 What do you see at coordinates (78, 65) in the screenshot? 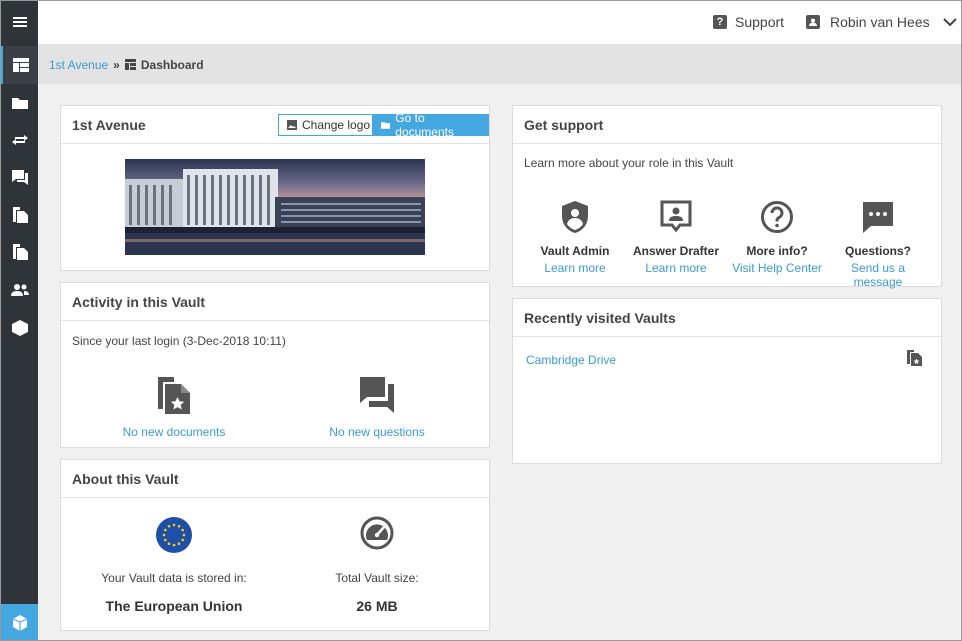
I see `breadcrumb-link-vault: 1st Avenue` at bounding box center [78, 65].